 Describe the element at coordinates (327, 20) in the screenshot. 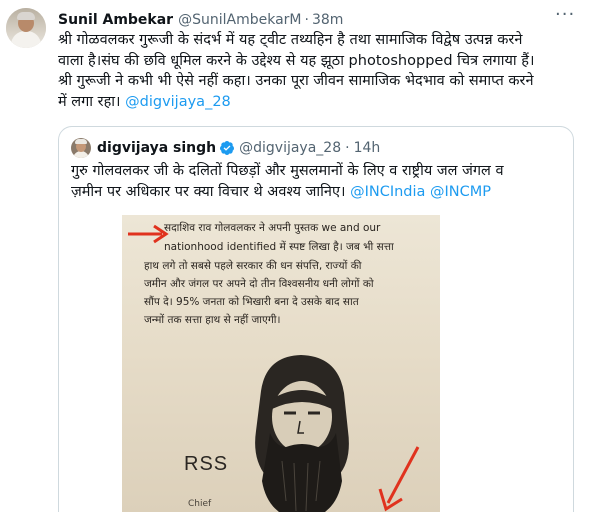

I see `tweet-time: 38m` at that location.